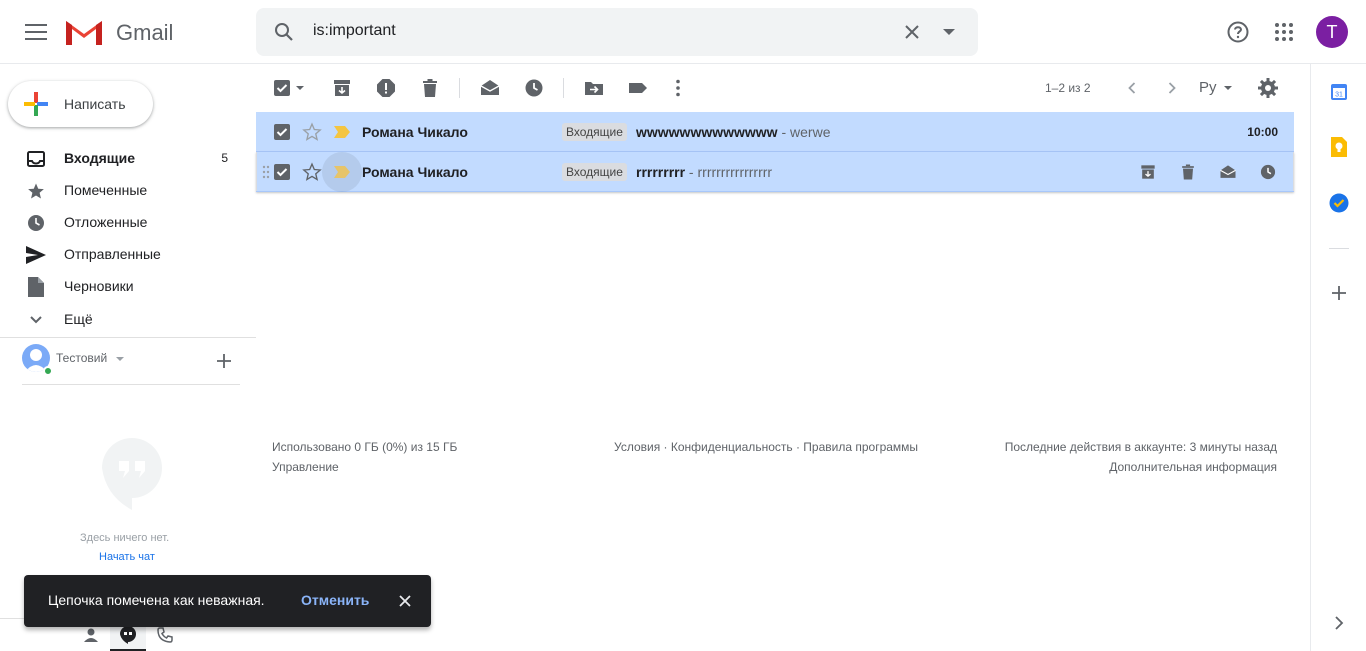 The image size is (1366, 651). I want to click on support-button, so click(1238, 32).